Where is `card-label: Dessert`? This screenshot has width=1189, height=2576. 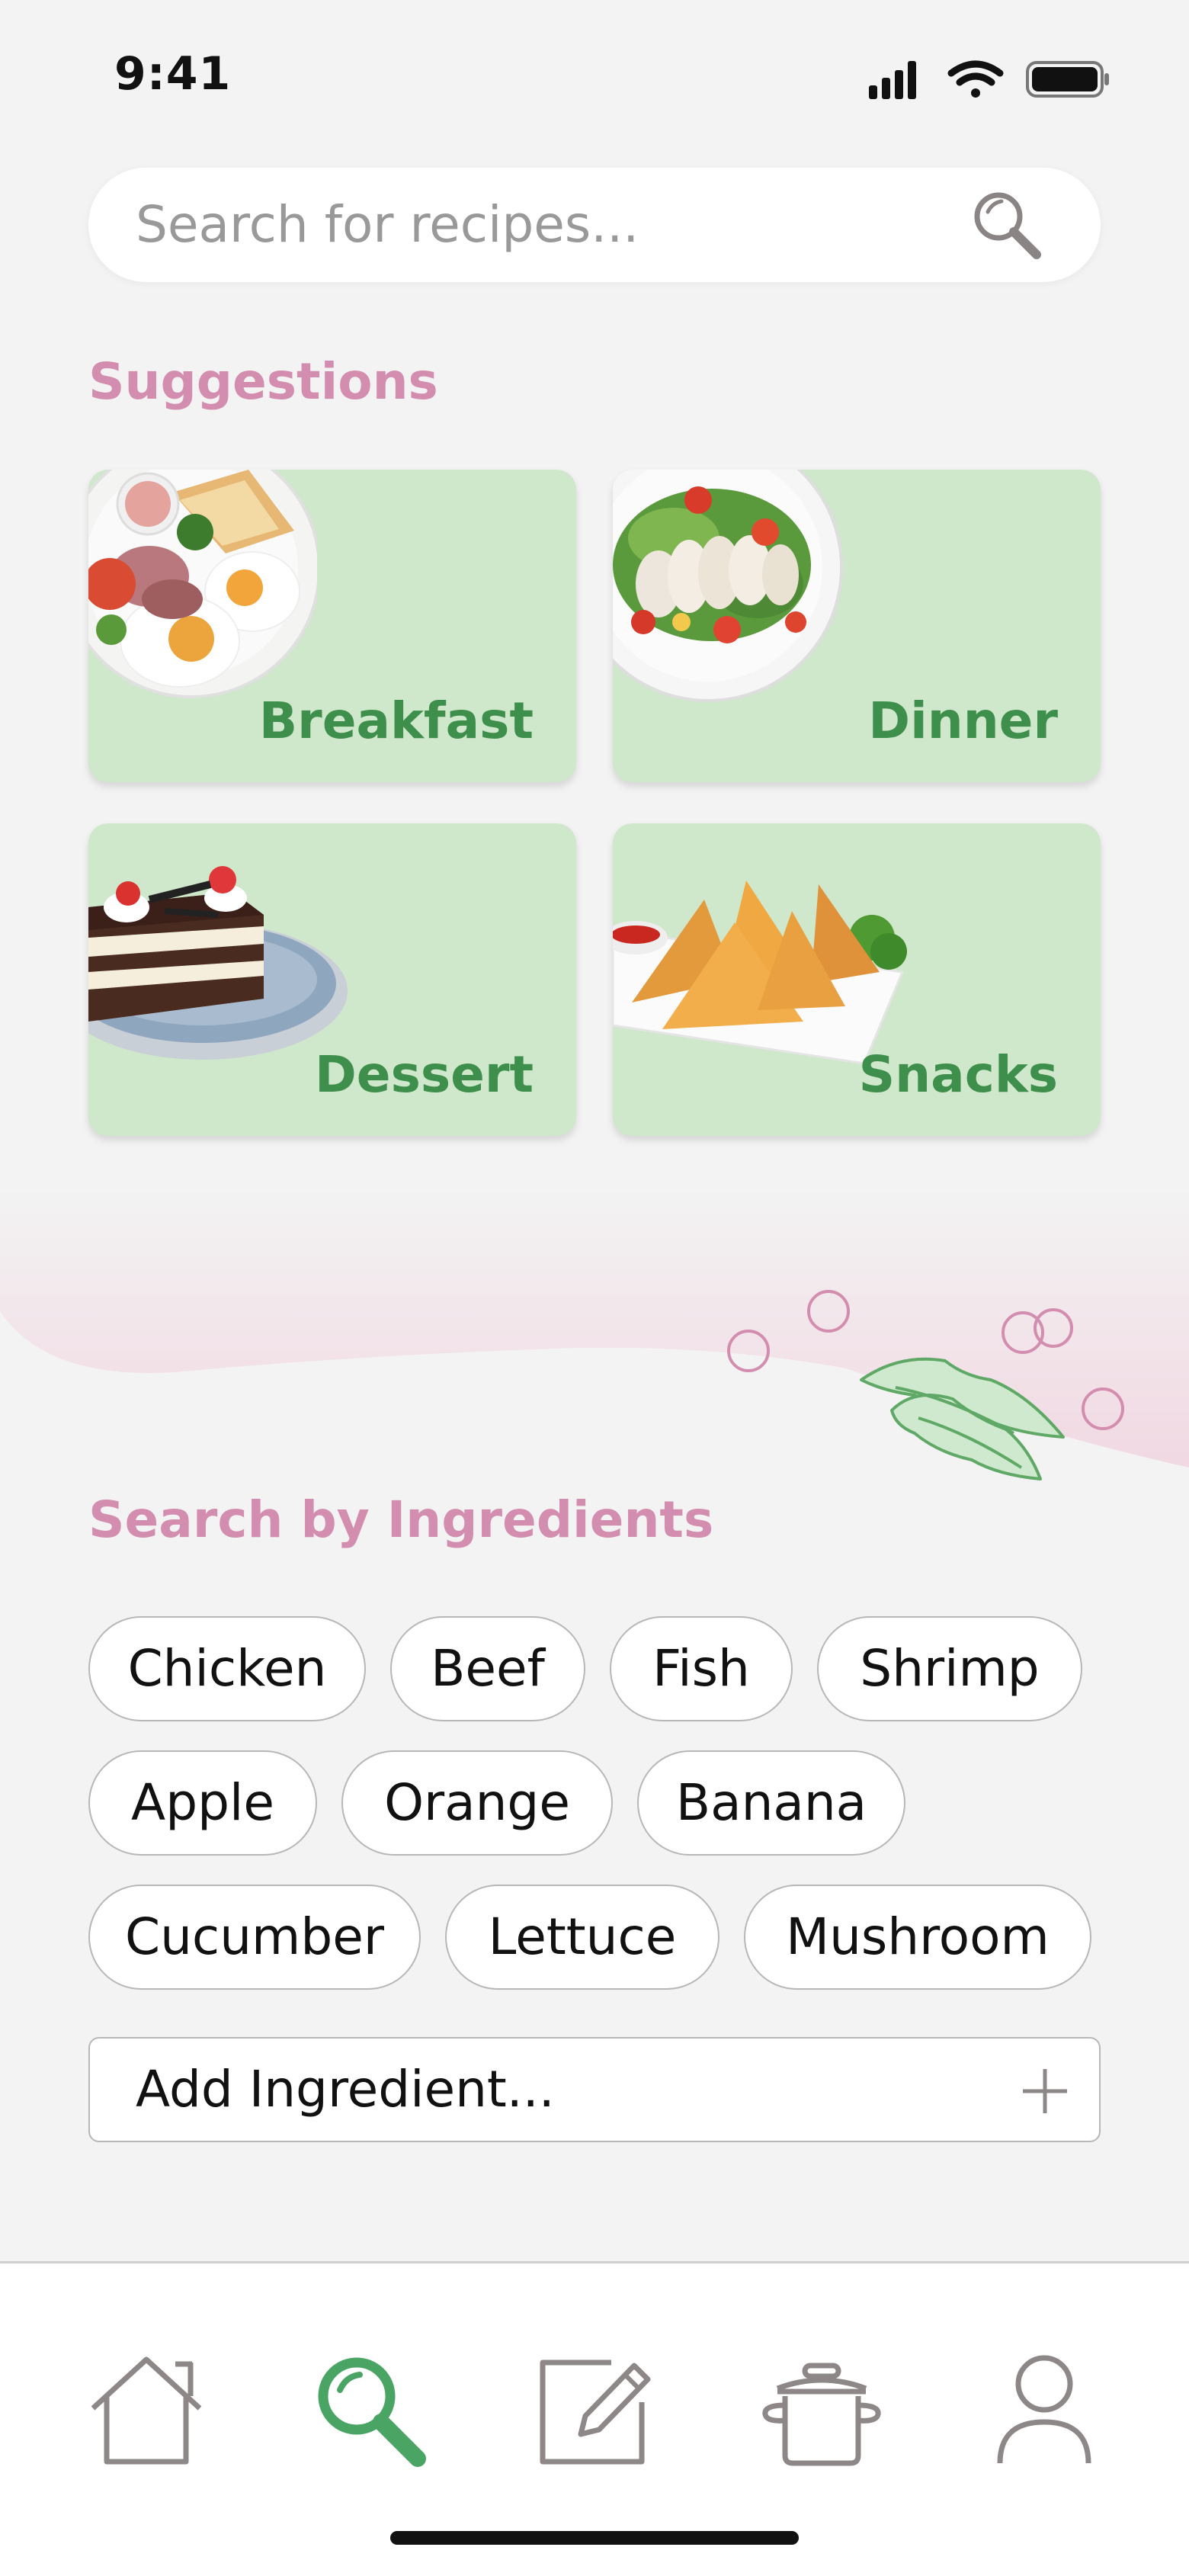
card-label: Dessert is located at coordinates (424, 1074).